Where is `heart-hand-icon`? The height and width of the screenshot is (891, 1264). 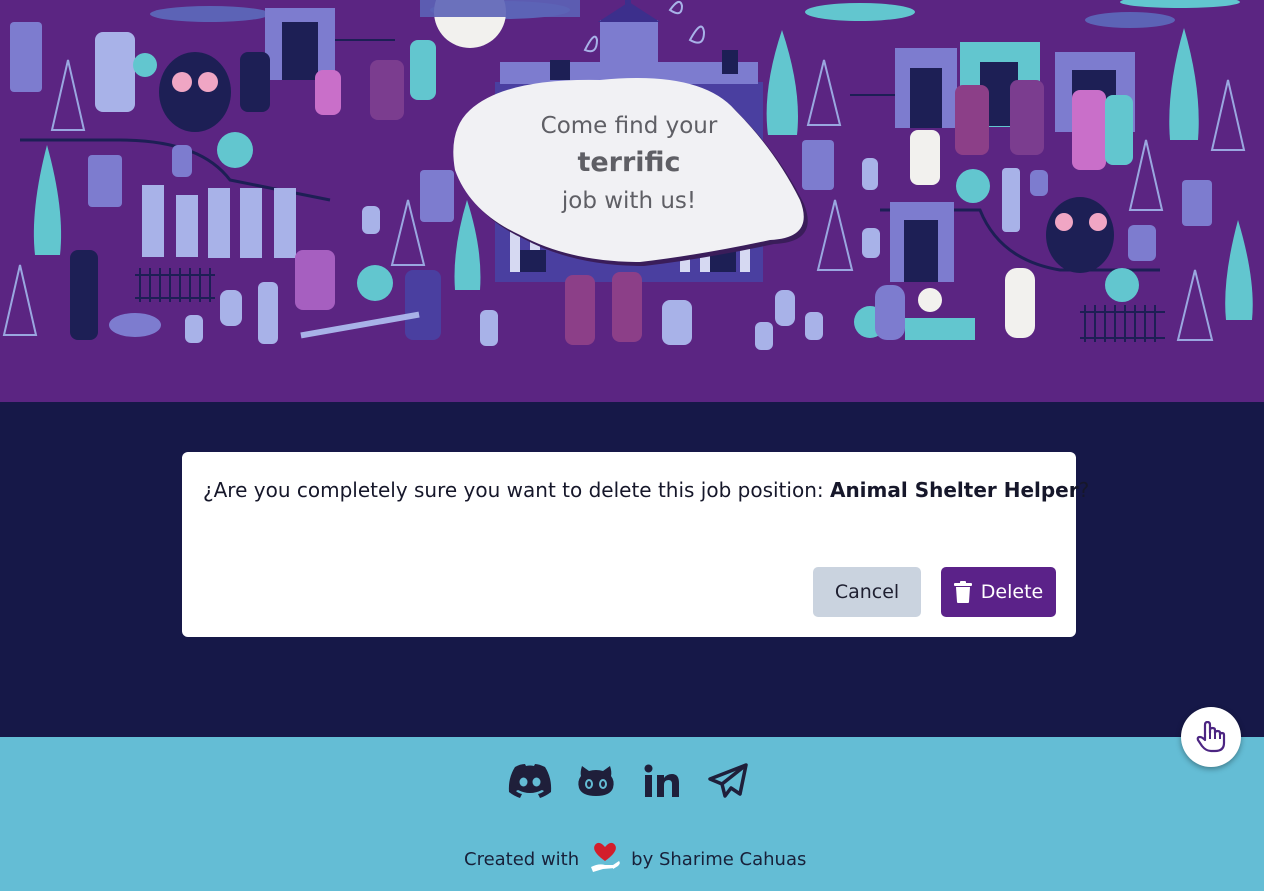
heart-hand-icon is located at coordinates (605, 859).